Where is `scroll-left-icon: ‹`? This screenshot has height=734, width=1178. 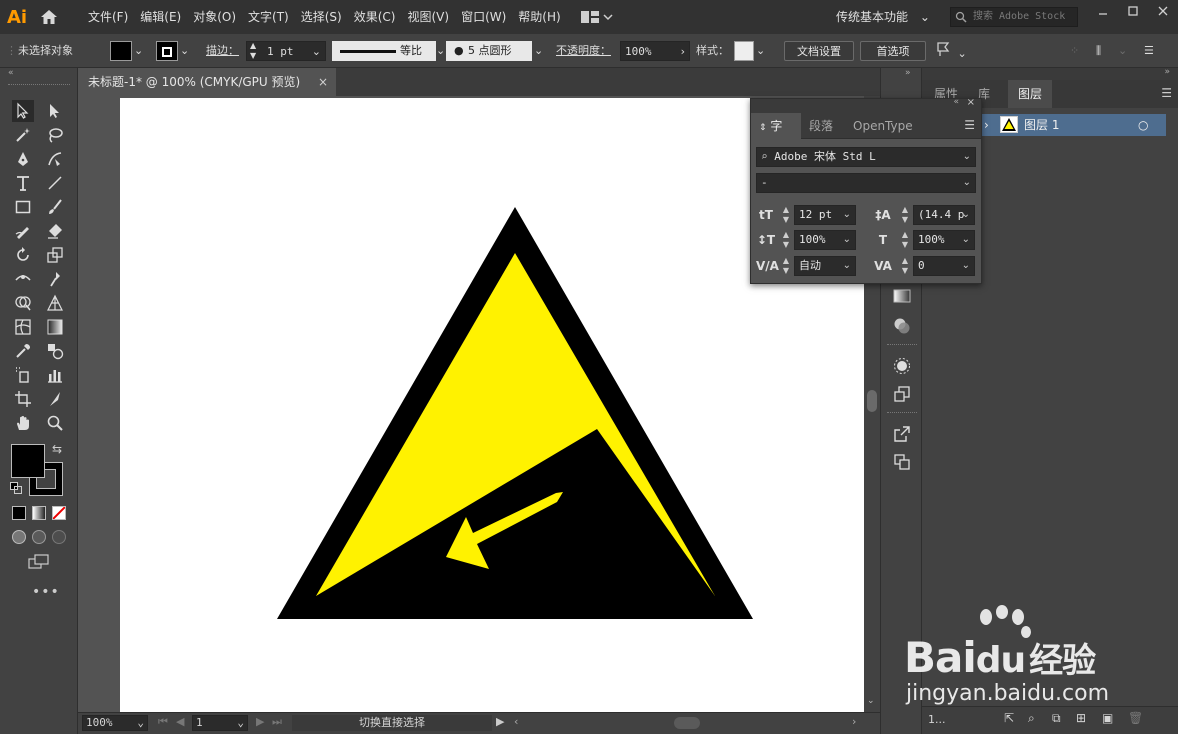 scroll-left-icon: ‹ is located at coordinates (516, 721).